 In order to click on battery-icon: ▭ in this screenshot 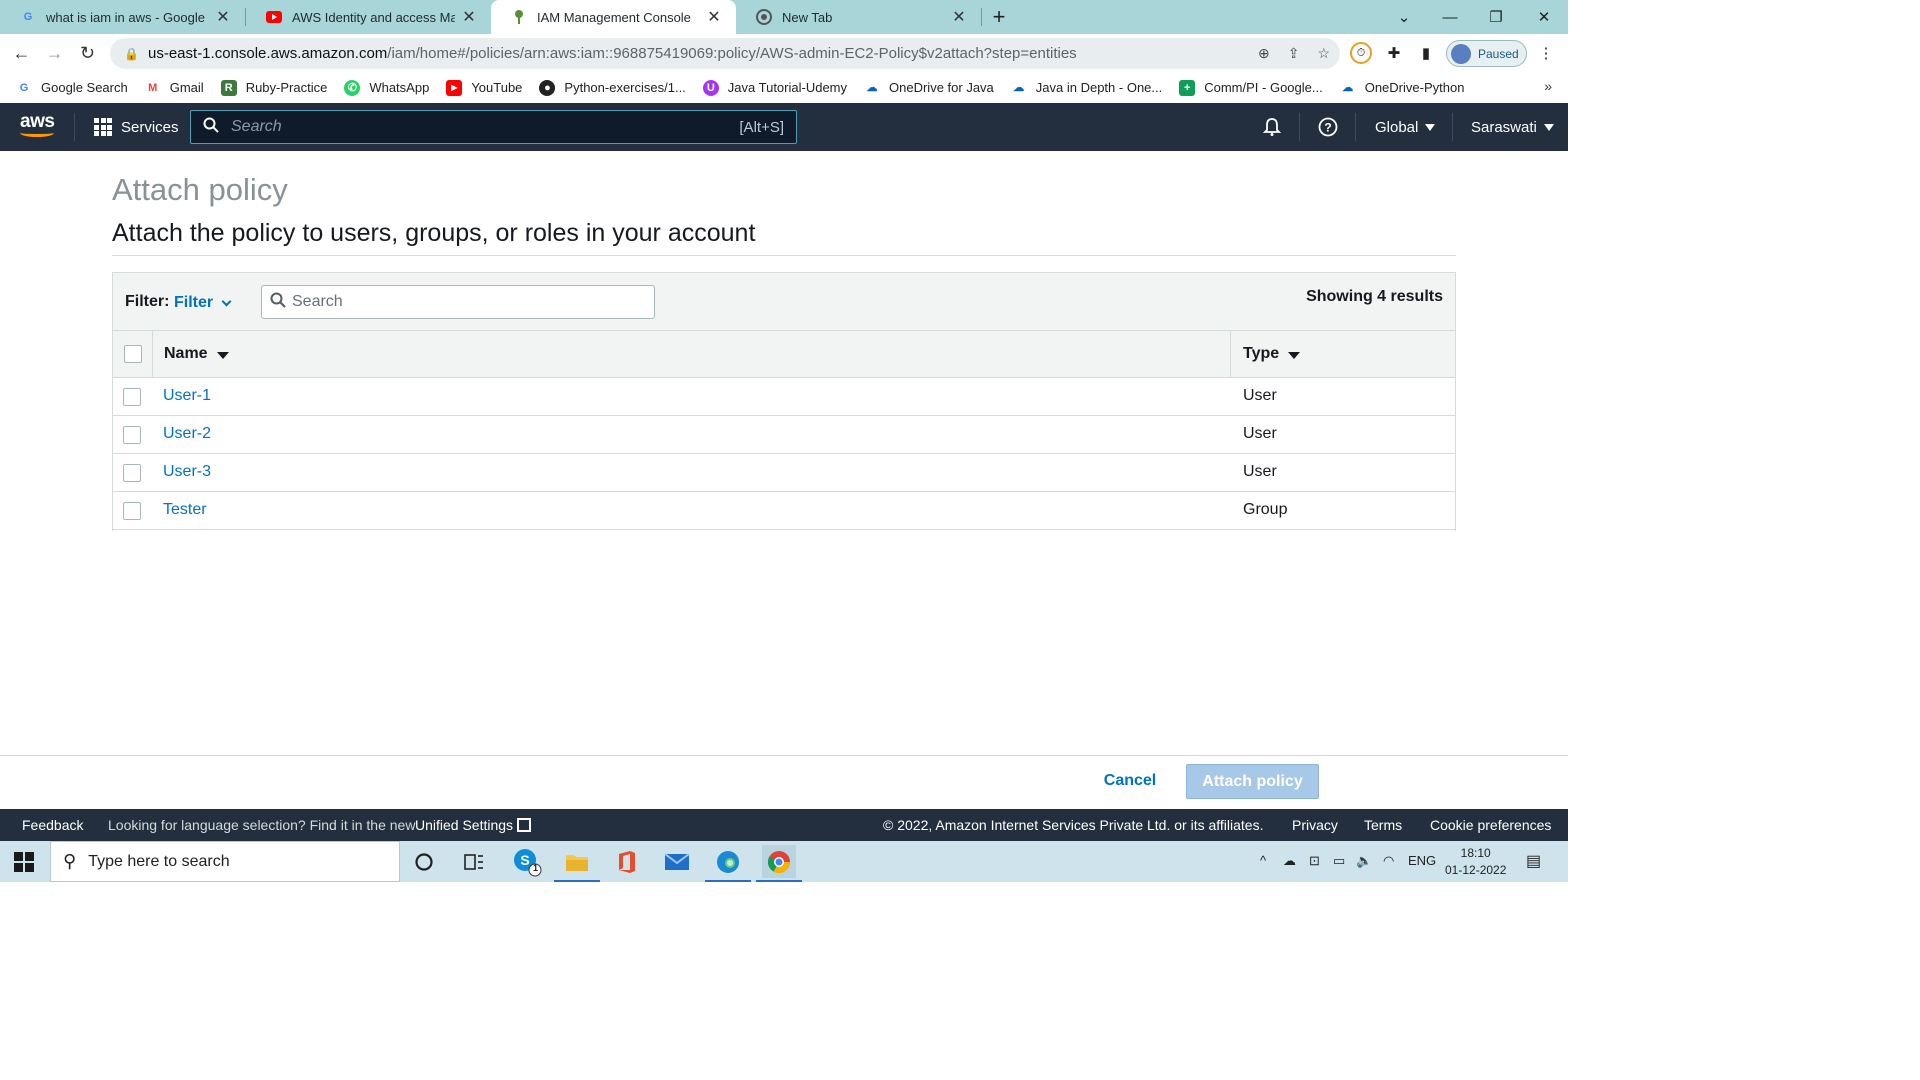, I will do `click(1339, 861)`.